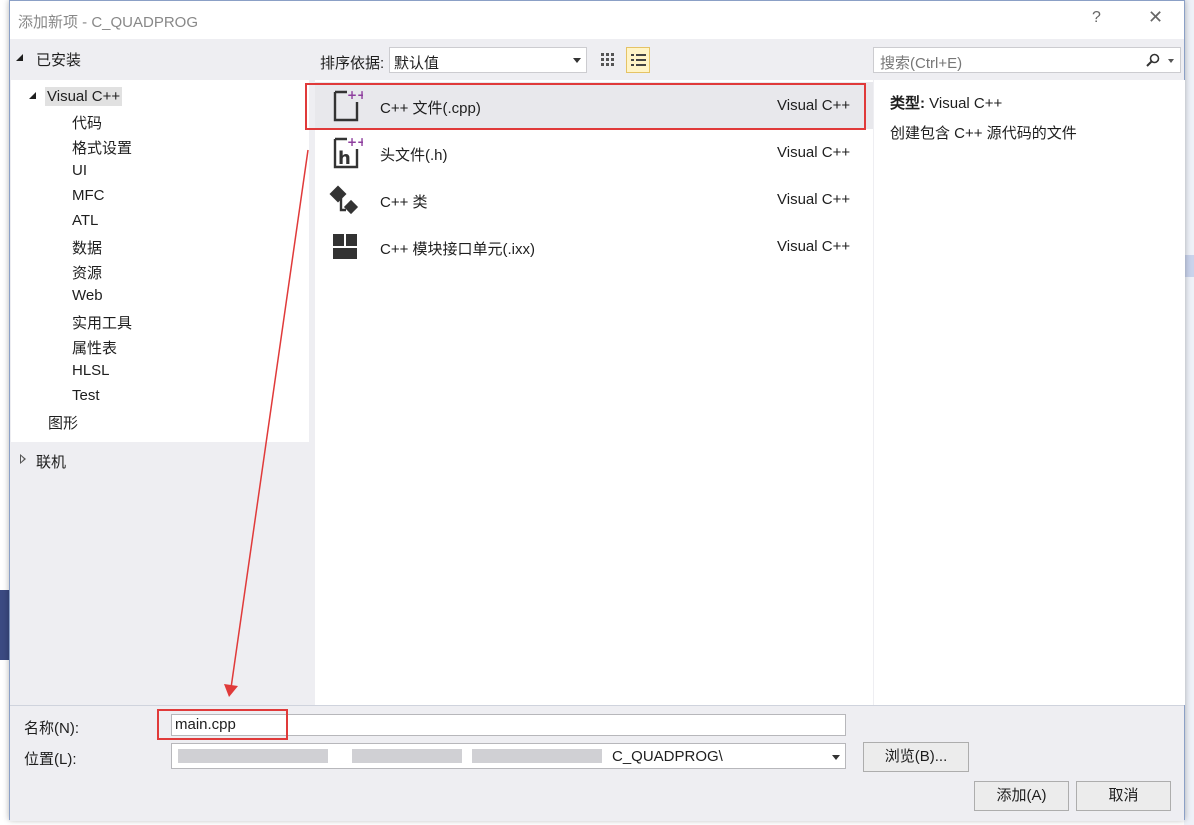  Describe the element at coordinates (608, 60) in the screenshot. I see `grid-view-button` at that location.